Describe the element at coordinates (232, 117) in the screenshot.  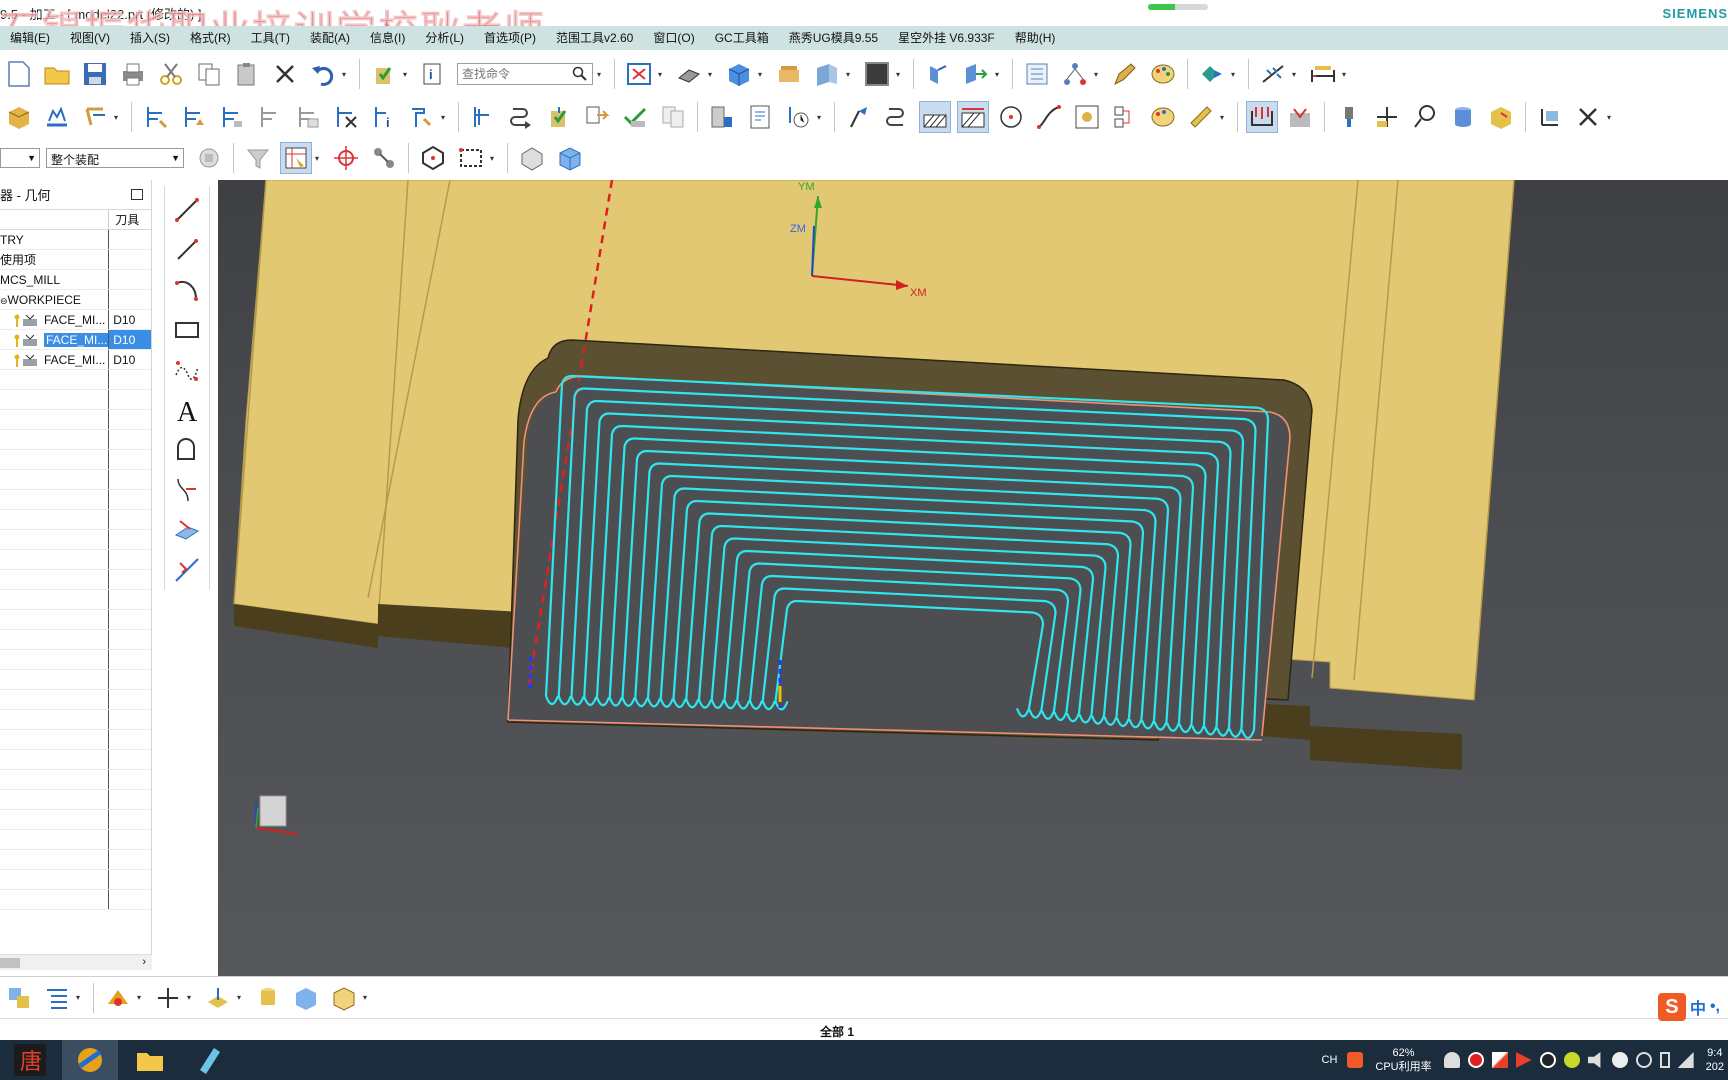
I see `list-path-icon` at that location.